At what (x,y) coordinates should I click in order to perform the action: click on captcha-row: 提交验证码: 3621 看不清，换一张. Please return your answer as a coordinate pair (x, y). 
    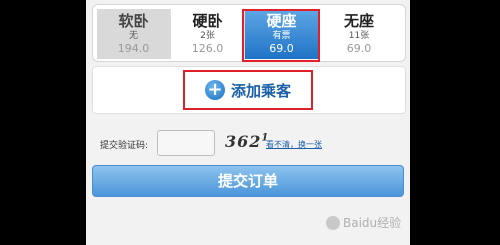
    Looking at the image, I should click on (250, 143).